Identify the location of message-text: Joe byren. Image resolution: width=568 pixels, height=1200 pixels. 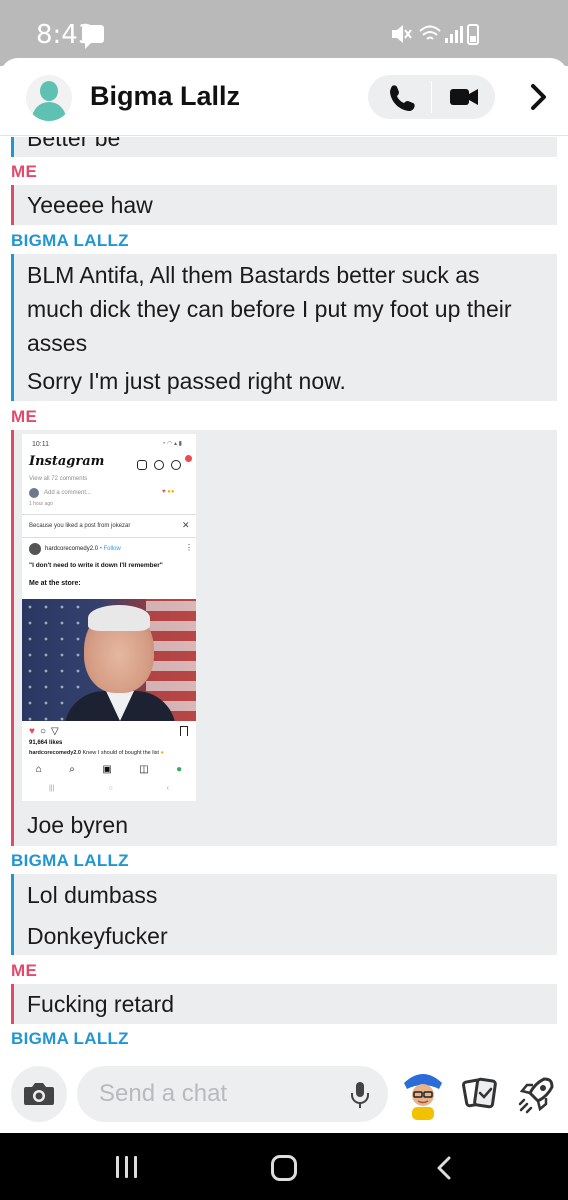
(78, 825).